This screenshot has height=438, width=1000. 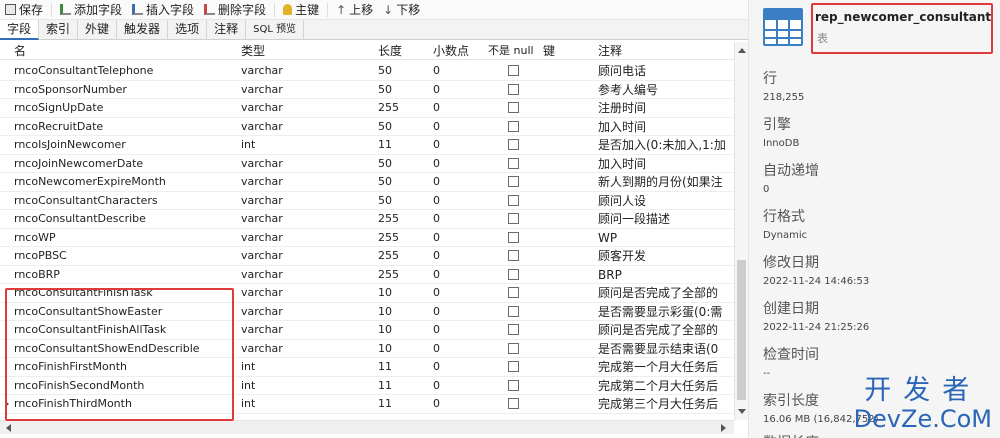 What do you see at coordinates (742, 411) in the screenshot?
I see `scroll-down-icon` at bounding box center [742, 411].